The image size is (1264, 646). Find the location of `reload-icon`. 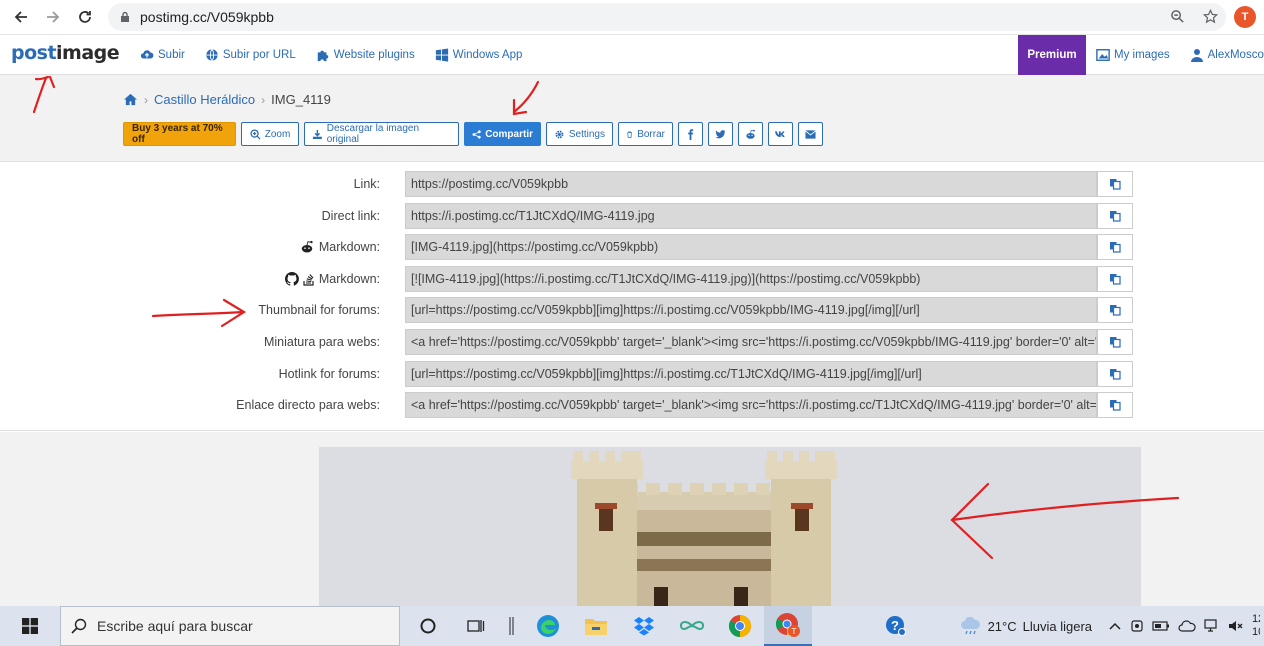

reload-icon is located at coordinates (85, 17).